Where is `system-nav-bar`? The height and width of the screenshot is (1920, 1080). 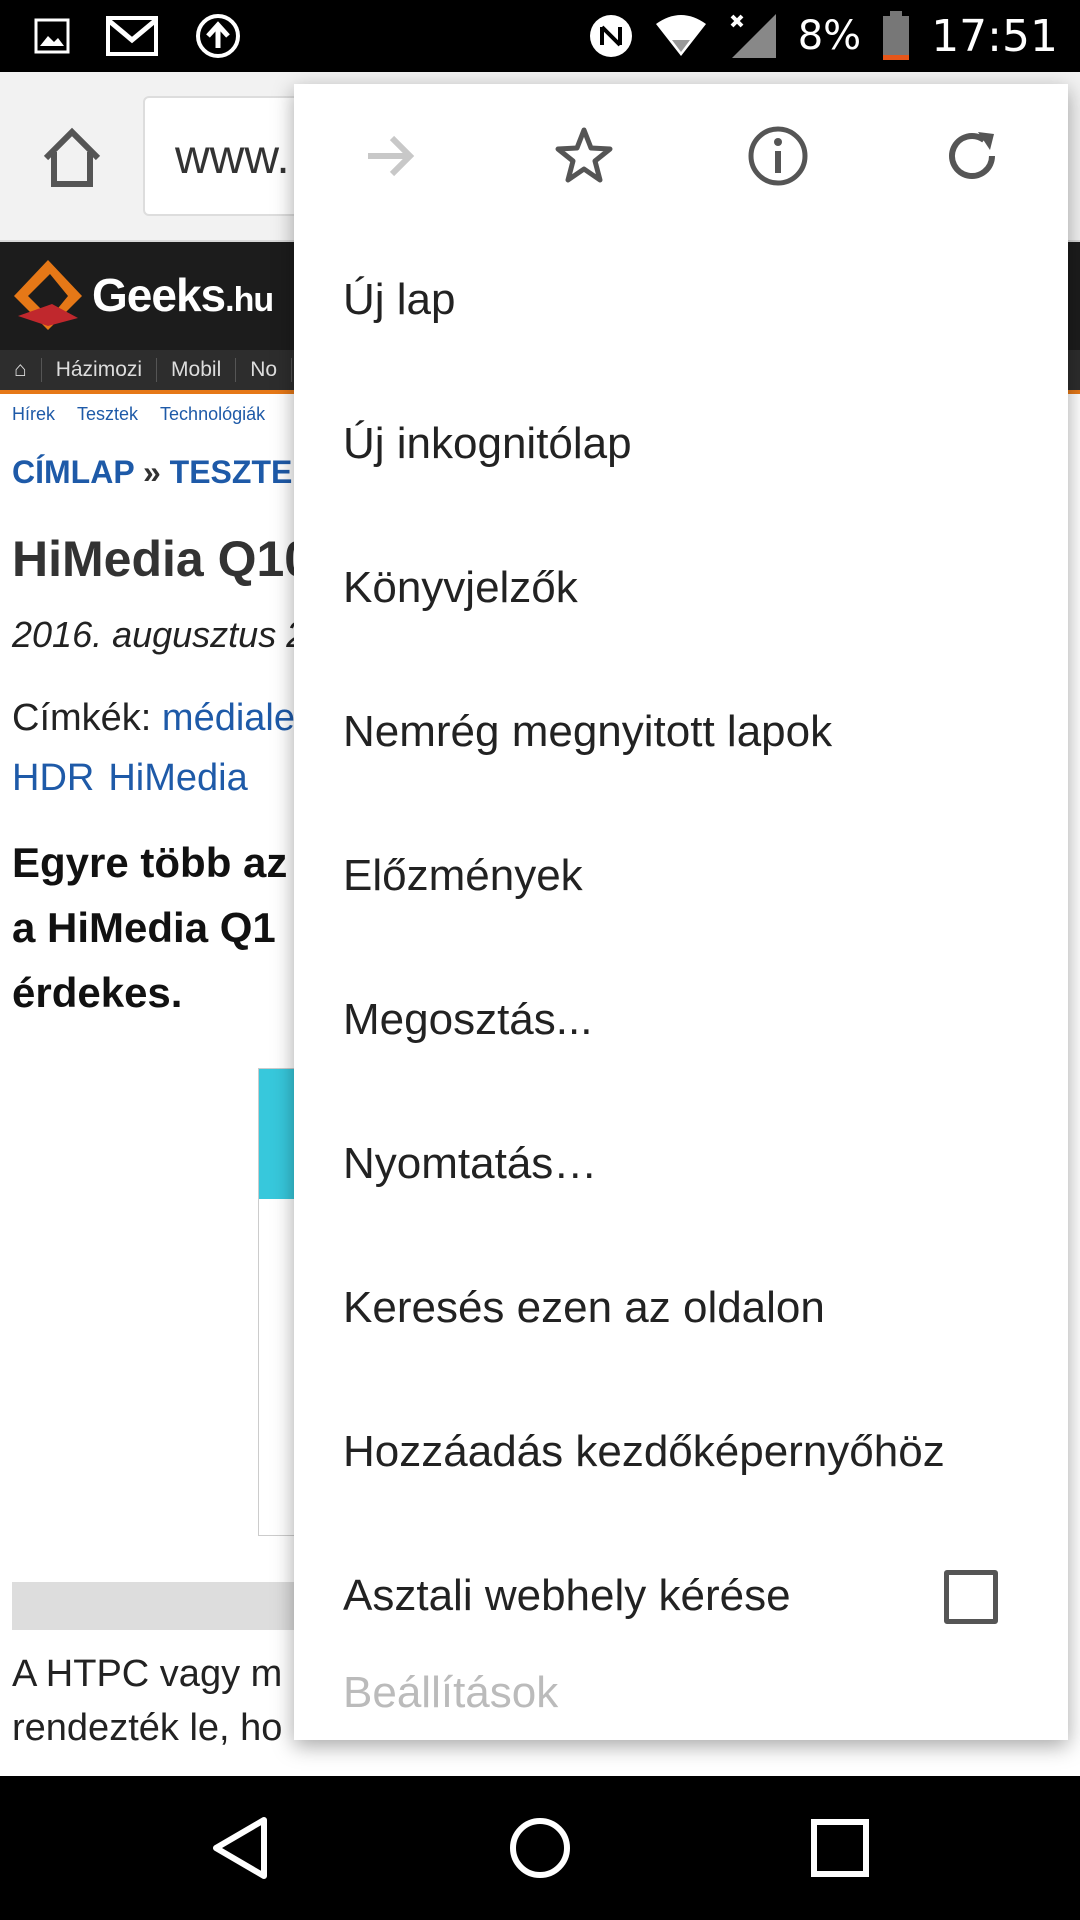
system-nav-bar is located at coordinates (540, 1848).